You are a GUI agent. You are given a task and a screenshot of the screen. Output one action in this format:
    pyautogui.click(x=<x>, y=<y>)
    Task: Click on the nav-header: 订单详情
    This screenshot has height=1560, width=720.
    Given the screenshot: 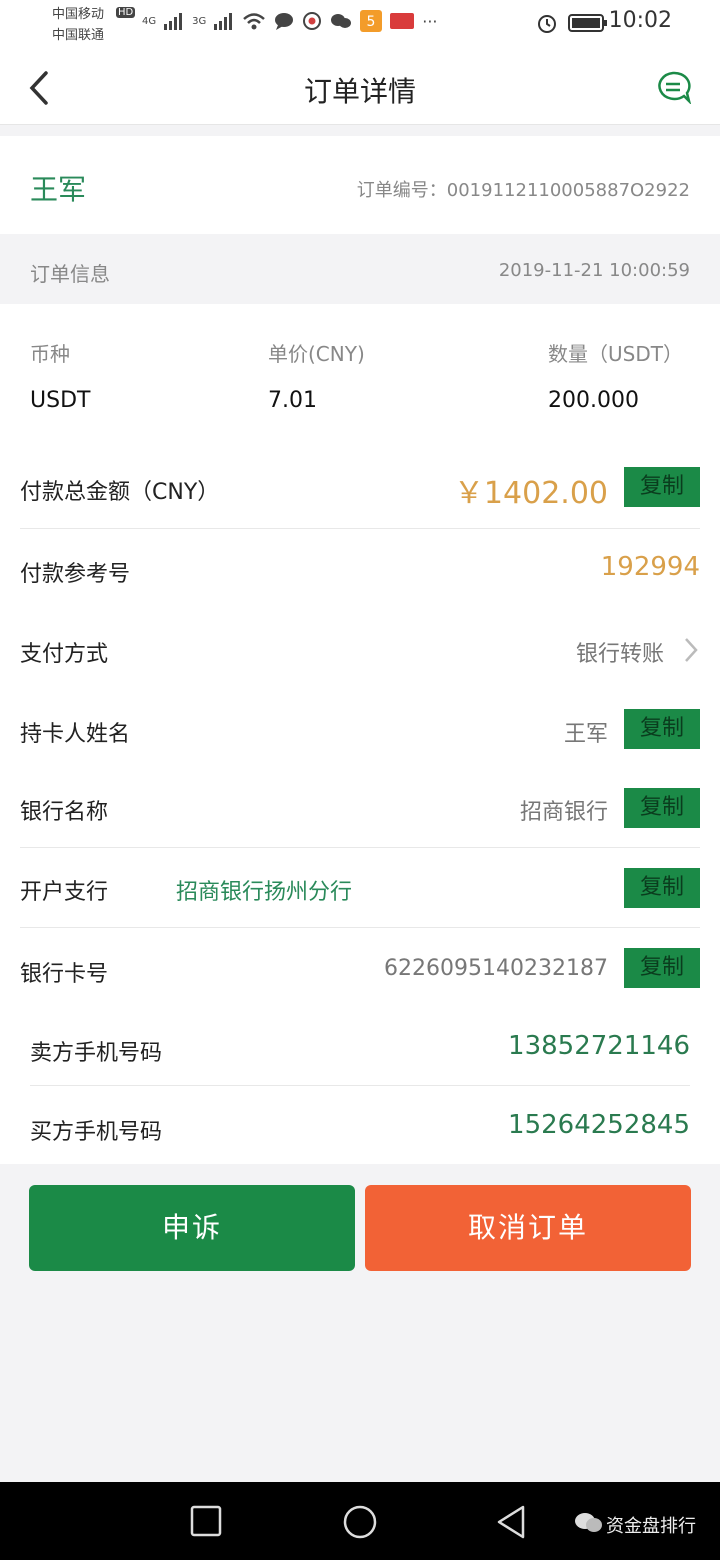 What is the action you would take?
    pyautogui.click(x=360, y=87)
    